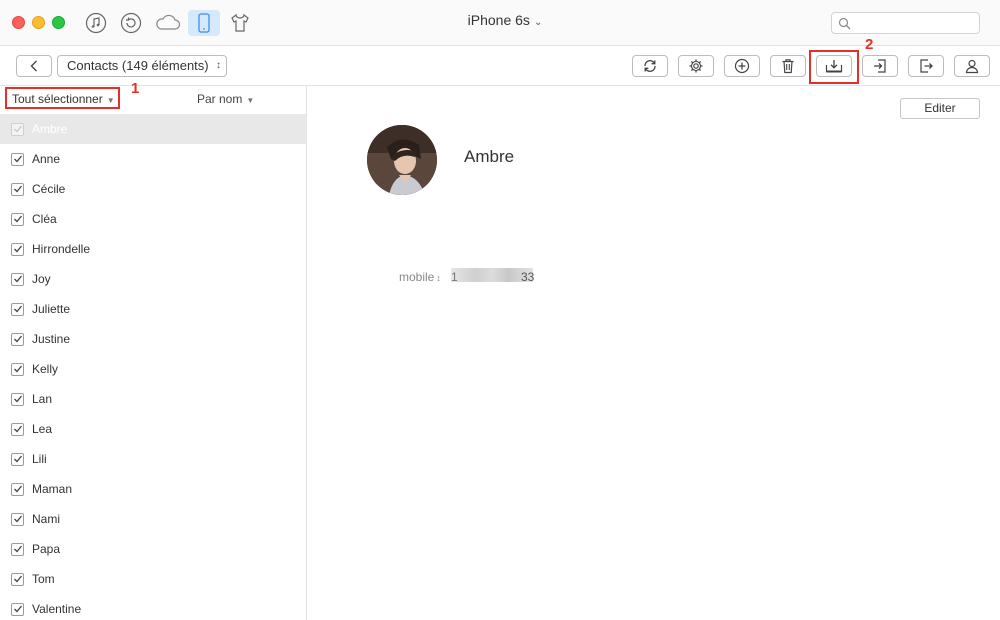  What do you see at coordinates (42, 399) in the screenshot?
I see `contact-name: Lan` at bounding box center [42, 399].